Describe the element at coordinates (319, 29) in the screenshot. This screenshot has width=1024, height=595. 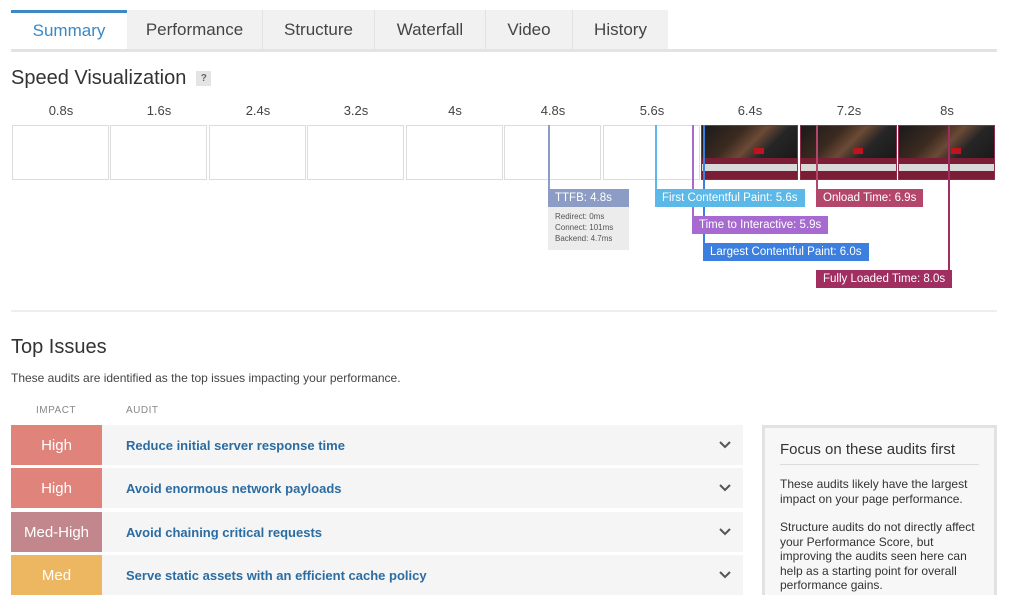
I see `tab-structure: Structure` at that location.